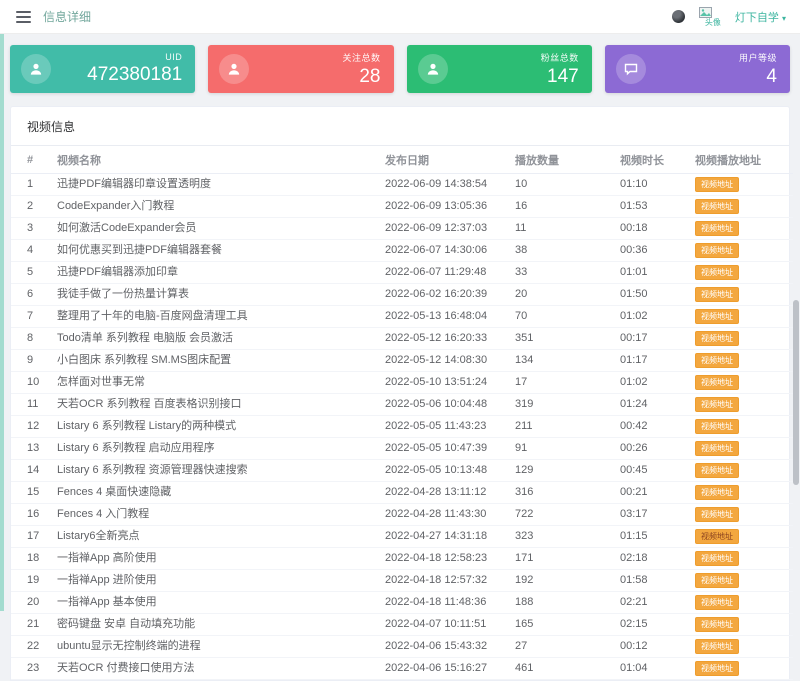 The width and height of the screenshot is (800, 681). What do you see at coordinates (567, 426) in the screenshot?
I see `play-count: 211` at bounding box center [567, 426].